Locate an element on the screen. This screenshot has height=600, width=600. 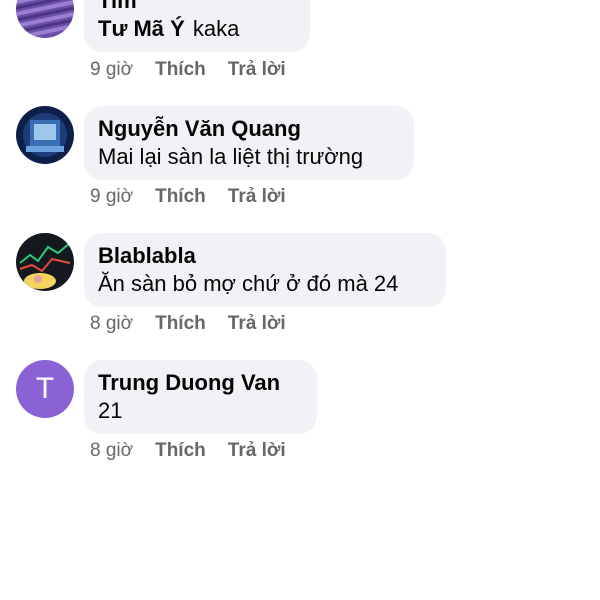
comment-bubble: Blablabla Ăn sàn bỏ mợ chứ ở đó mà 24 is located at coordinates (265, 270).